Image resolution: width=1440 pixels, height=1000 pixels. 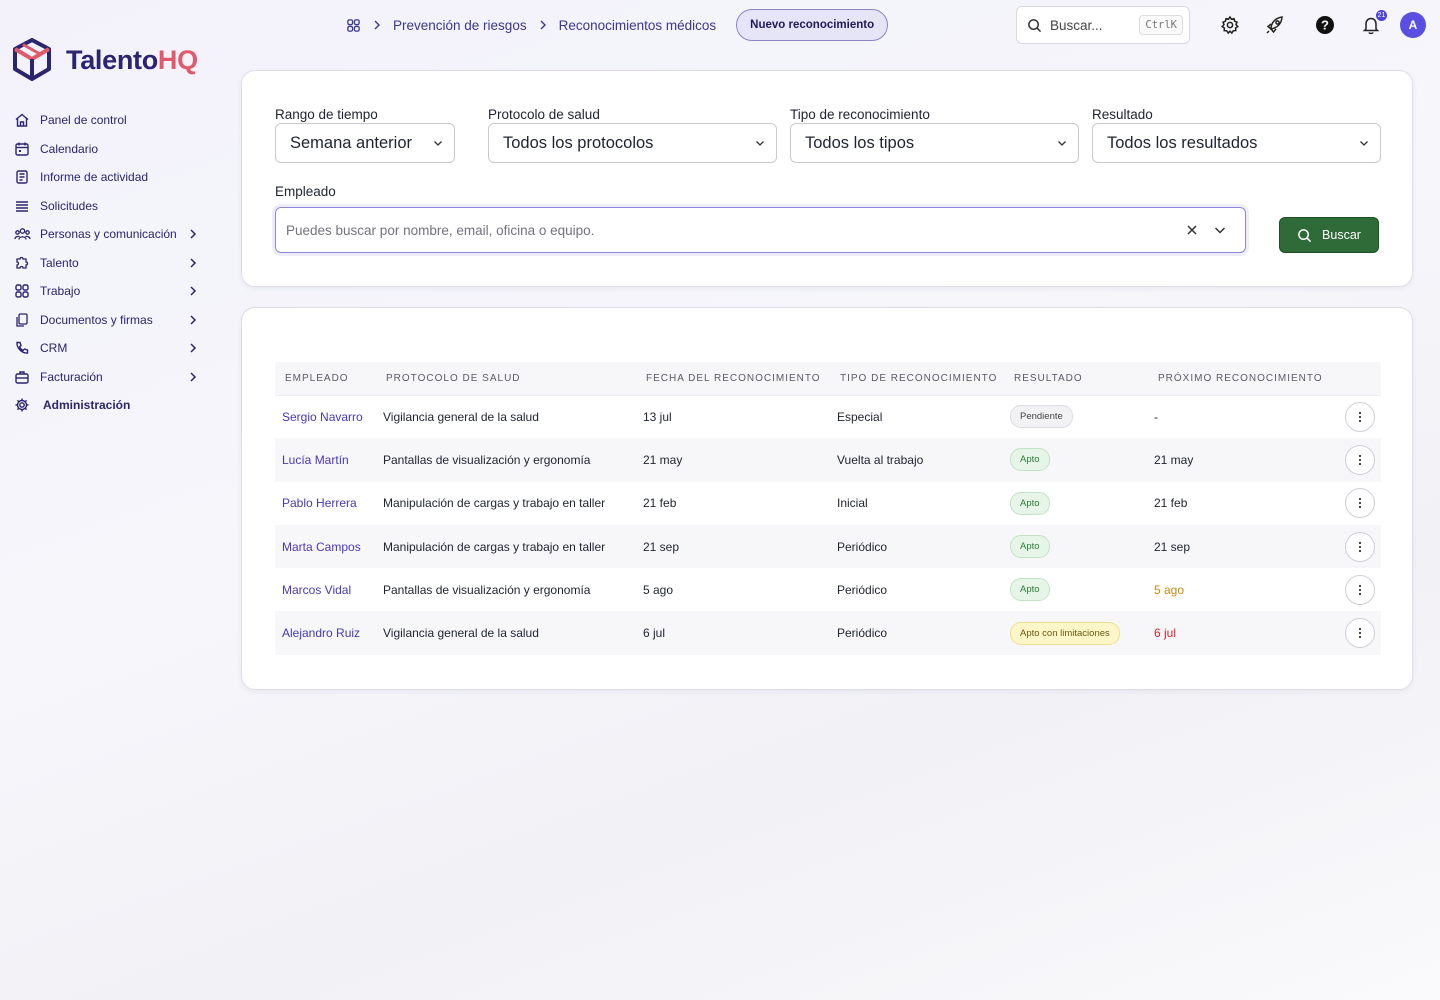 I want to click on type-cell: Especial, so click(x=860, y=416).